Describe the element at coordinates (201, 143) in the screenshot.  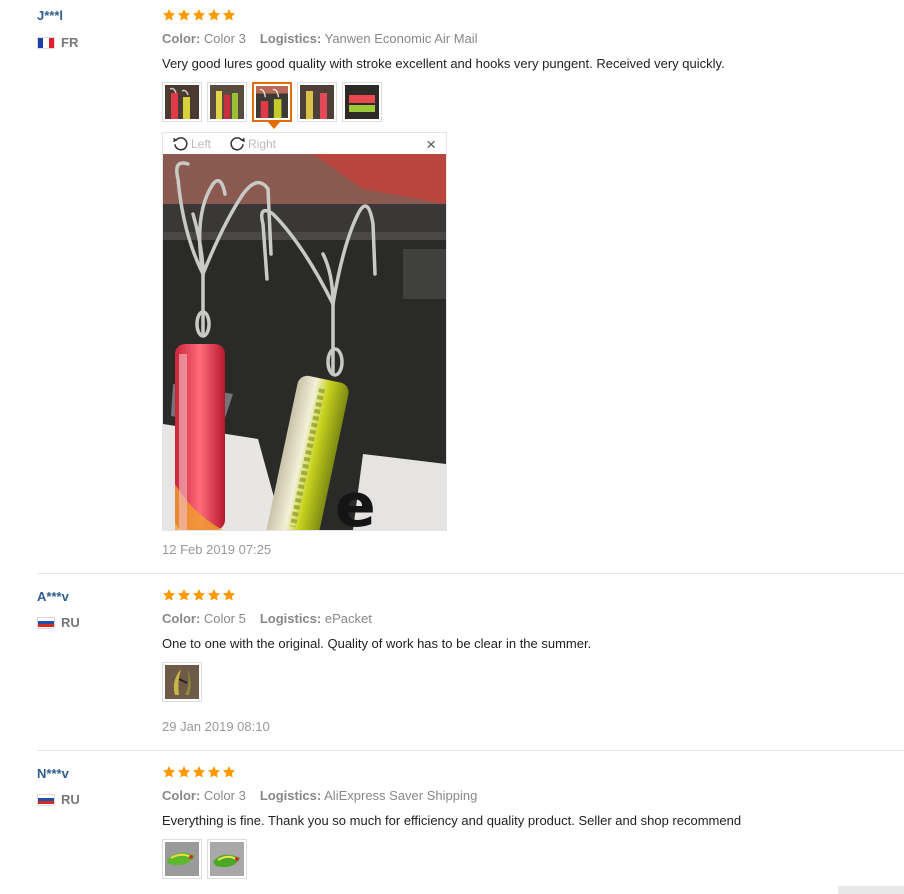
I see `rotate-left-label: Left` at that location.